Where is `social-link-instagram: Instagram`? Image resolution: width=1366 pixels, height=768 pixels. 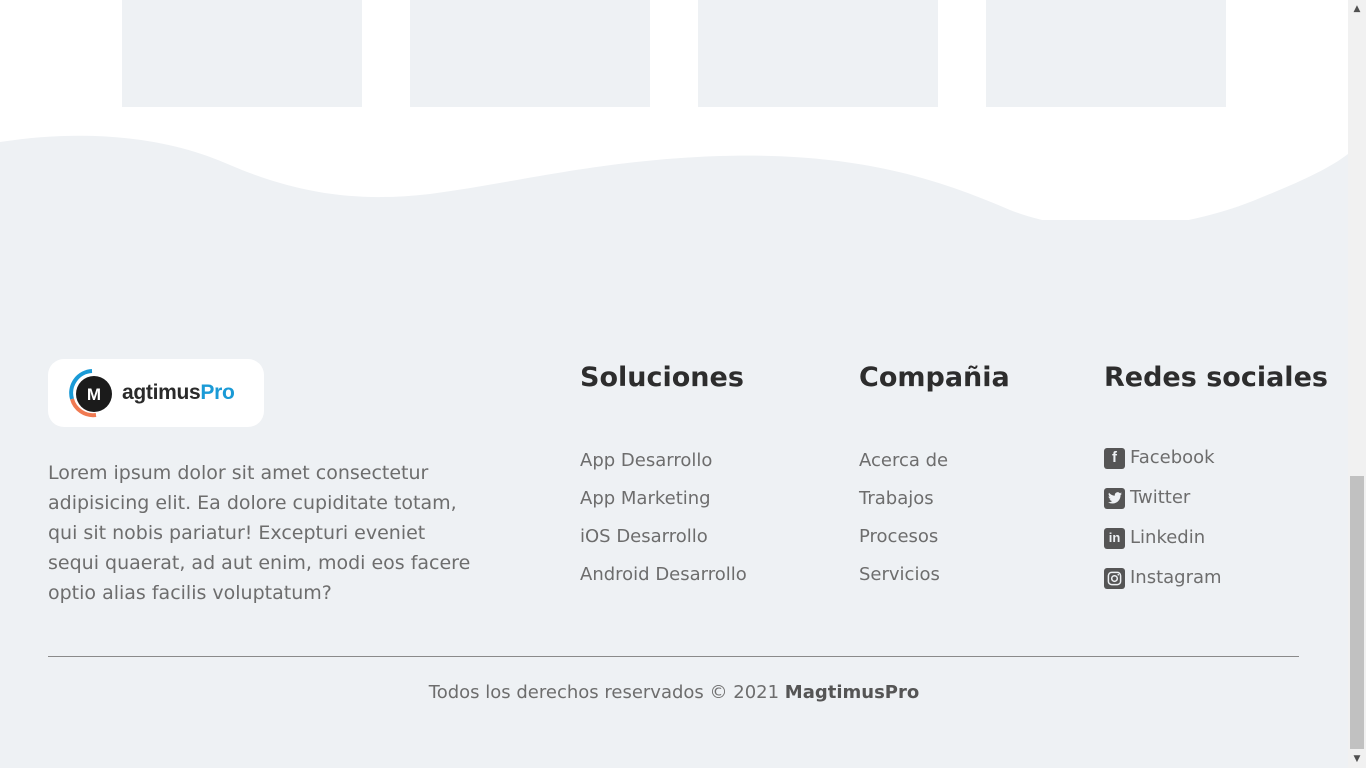 social-link-instagram: Instagram is located at coordinates (1216, 578).